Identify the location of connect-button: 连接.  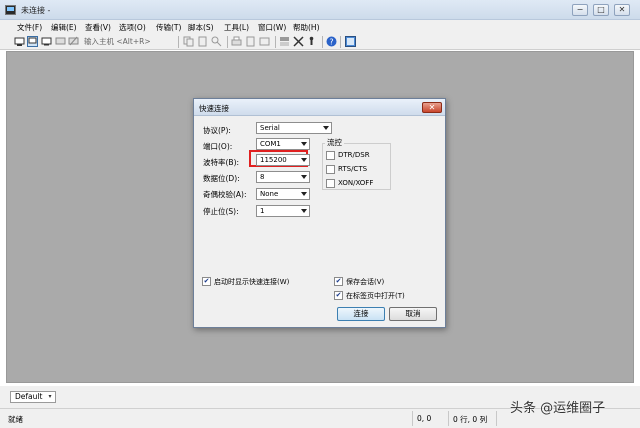
(361, 314).